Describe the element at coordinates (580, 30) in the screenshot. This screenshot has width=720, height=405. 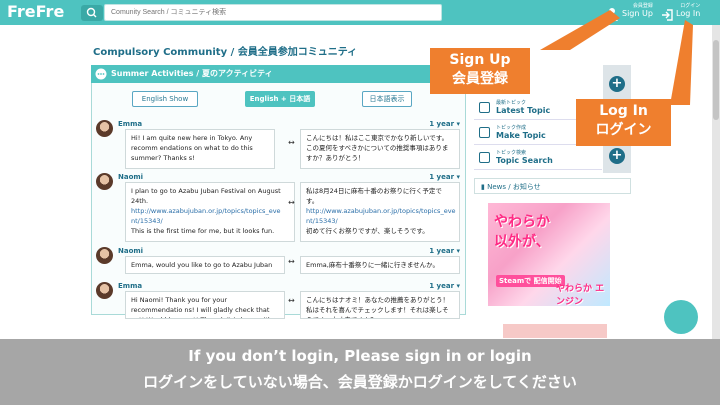
I see `signup-pointer-arrow` at that location.